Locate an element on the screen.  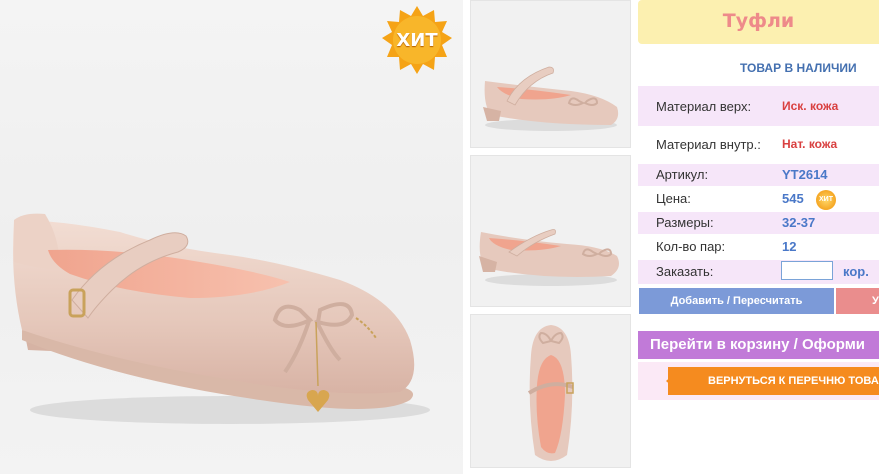
price-value: 545 is located at coordinates (793, 198).